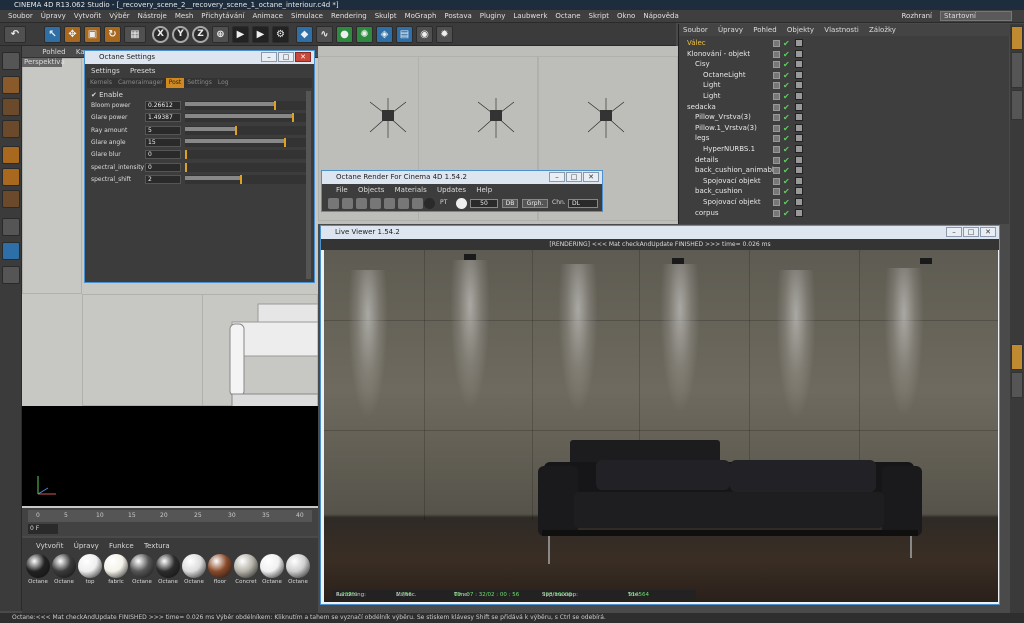 This screenshot has height=623, width=1024. Describe the element at coordinates (140, 83) in the screenshot. I see `settings-tab: Cameraimager` at that location.